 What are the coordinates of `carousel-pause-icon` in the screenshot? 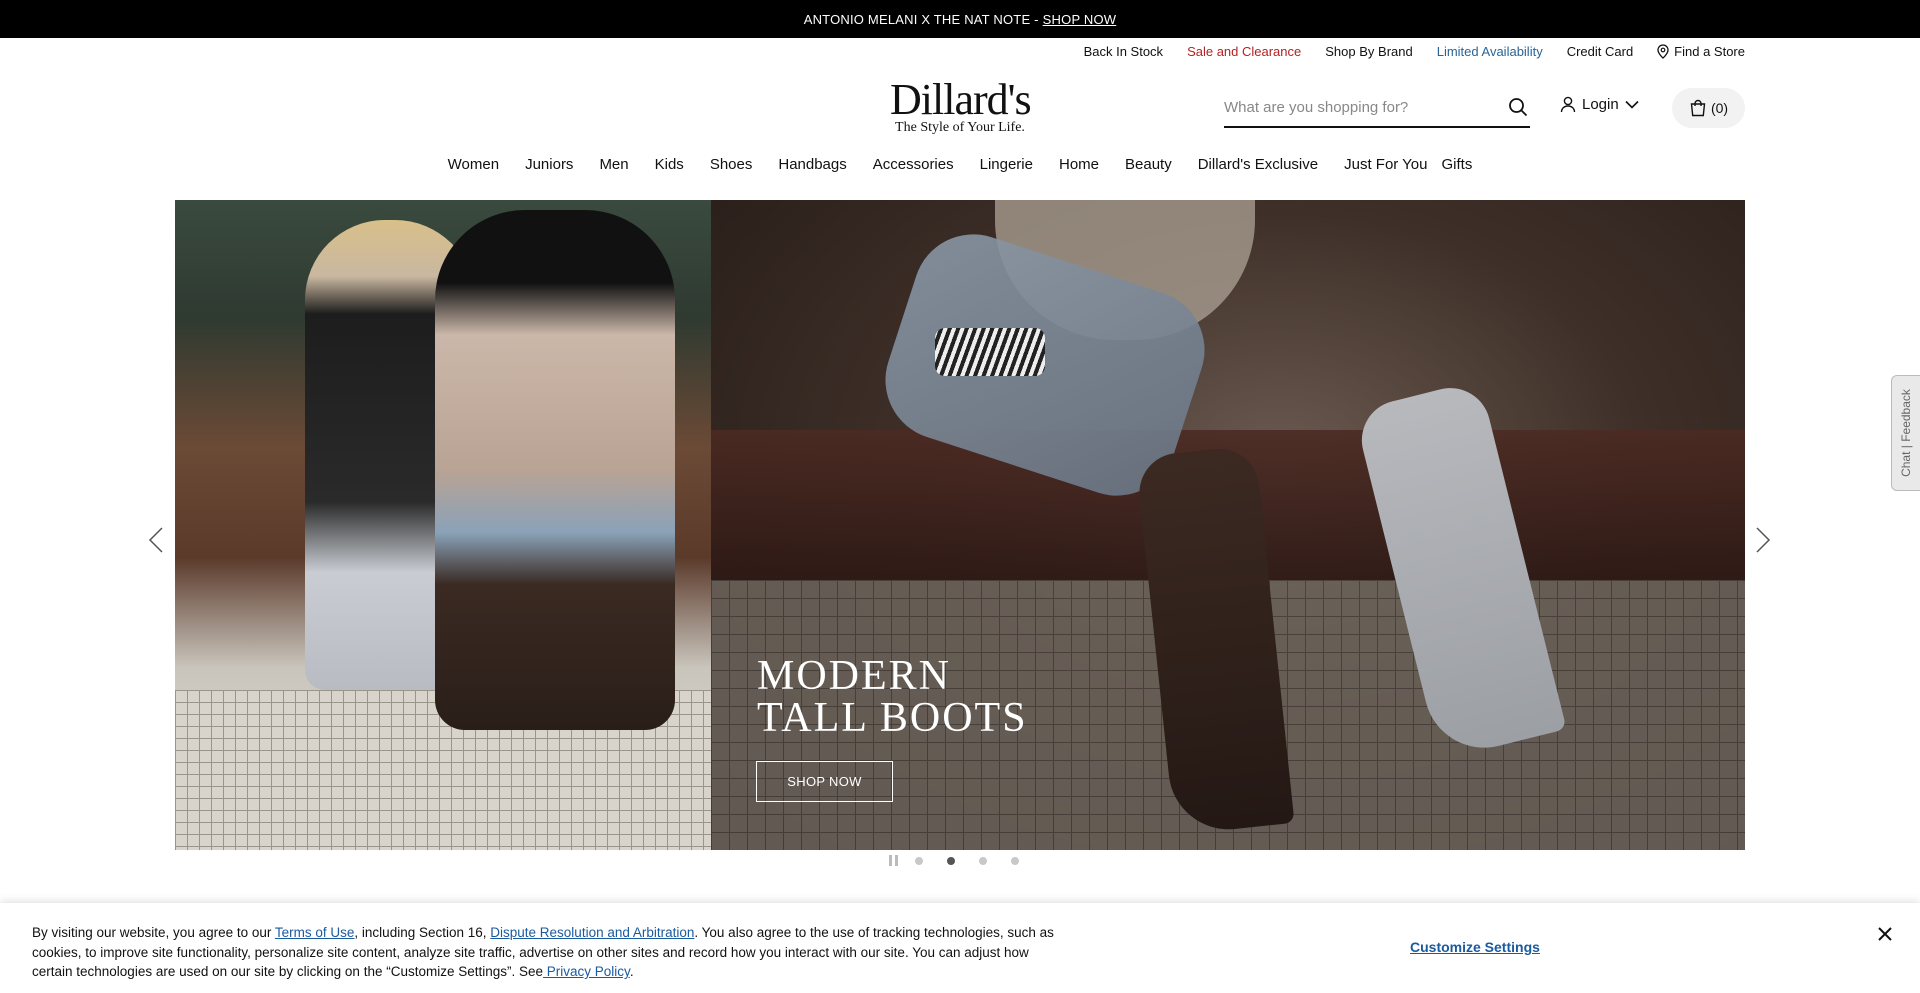 It's located at (894, 861).